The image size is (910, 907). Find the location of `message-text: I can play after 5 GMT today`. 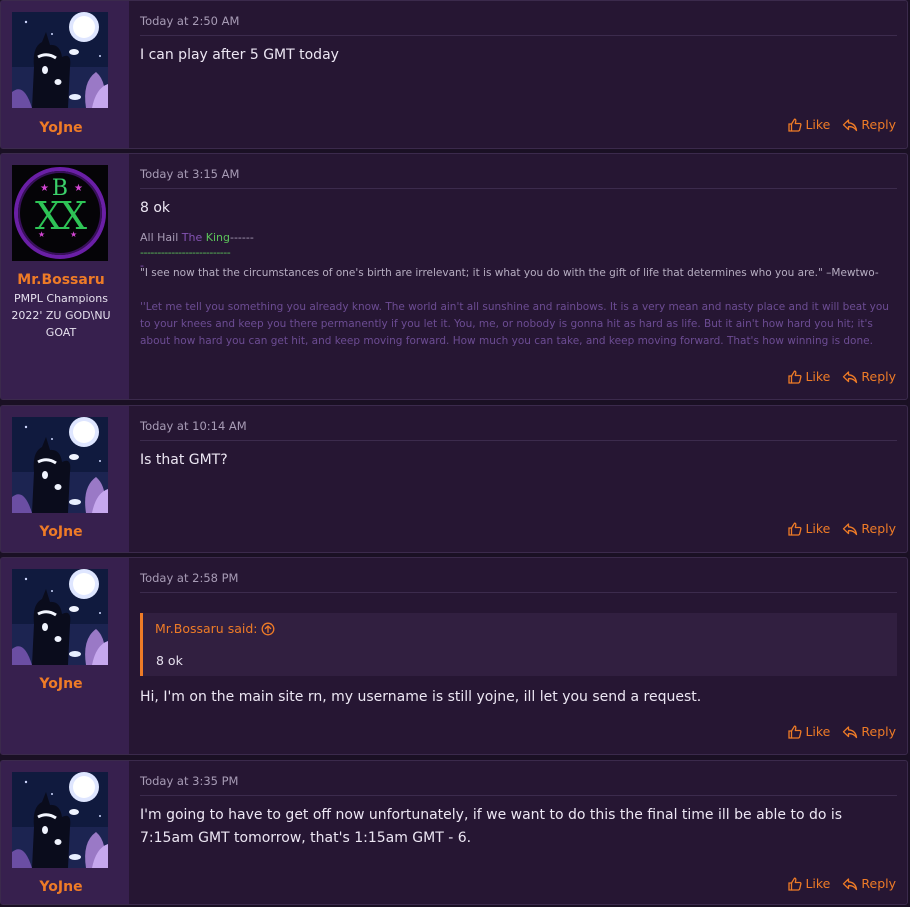

message-text: I can play after 5 GMT today is located at coordinates (239, 55).